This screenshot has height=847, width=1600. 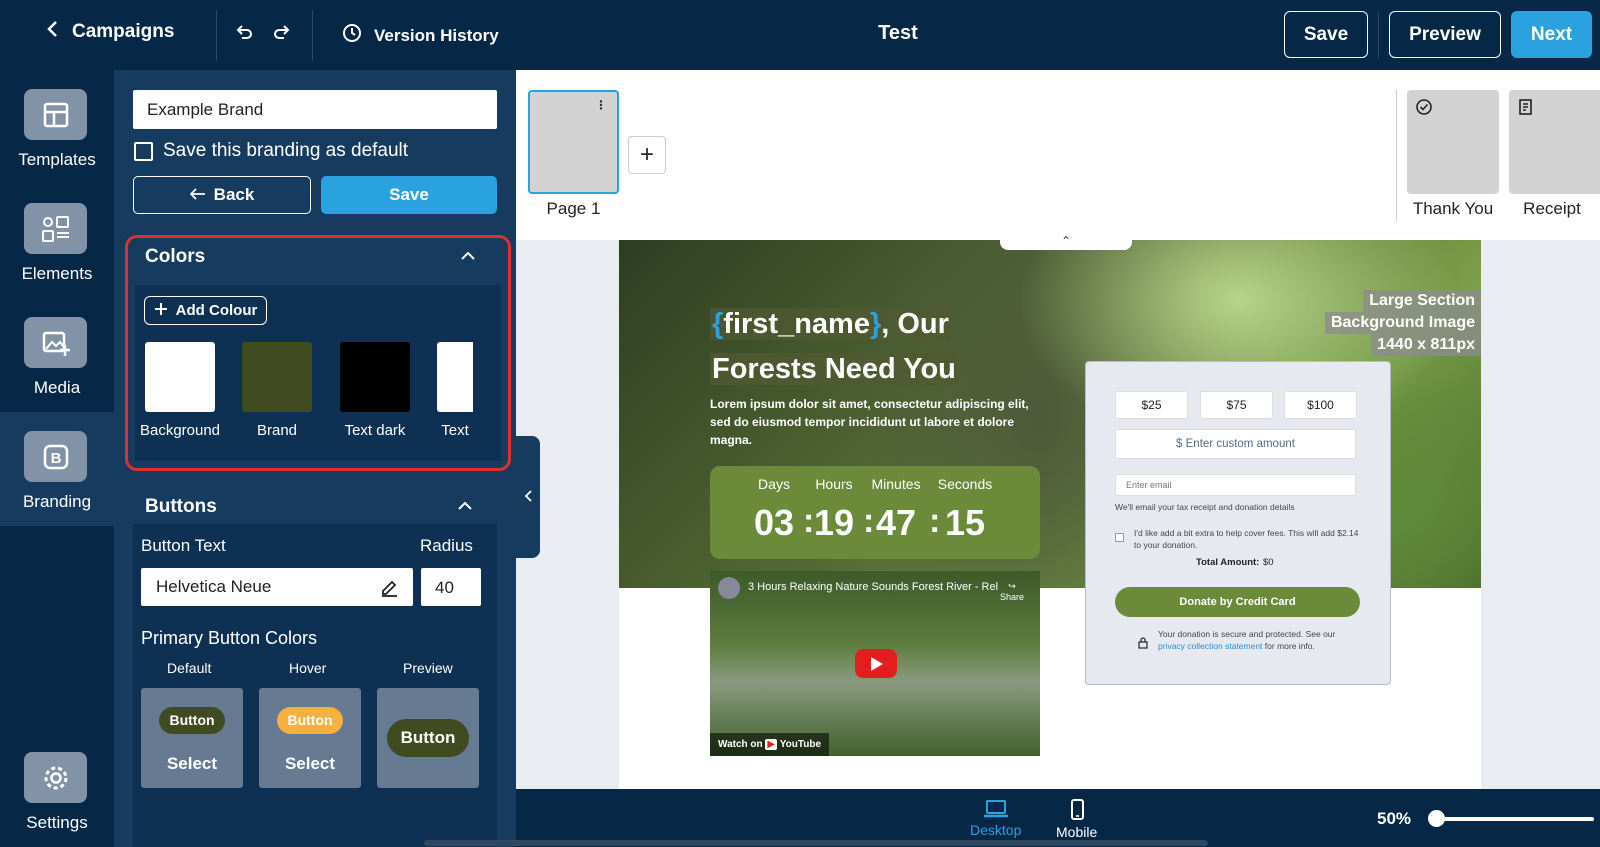 I want to click on receipt-thumbnail, so click(x=1554, y=142).